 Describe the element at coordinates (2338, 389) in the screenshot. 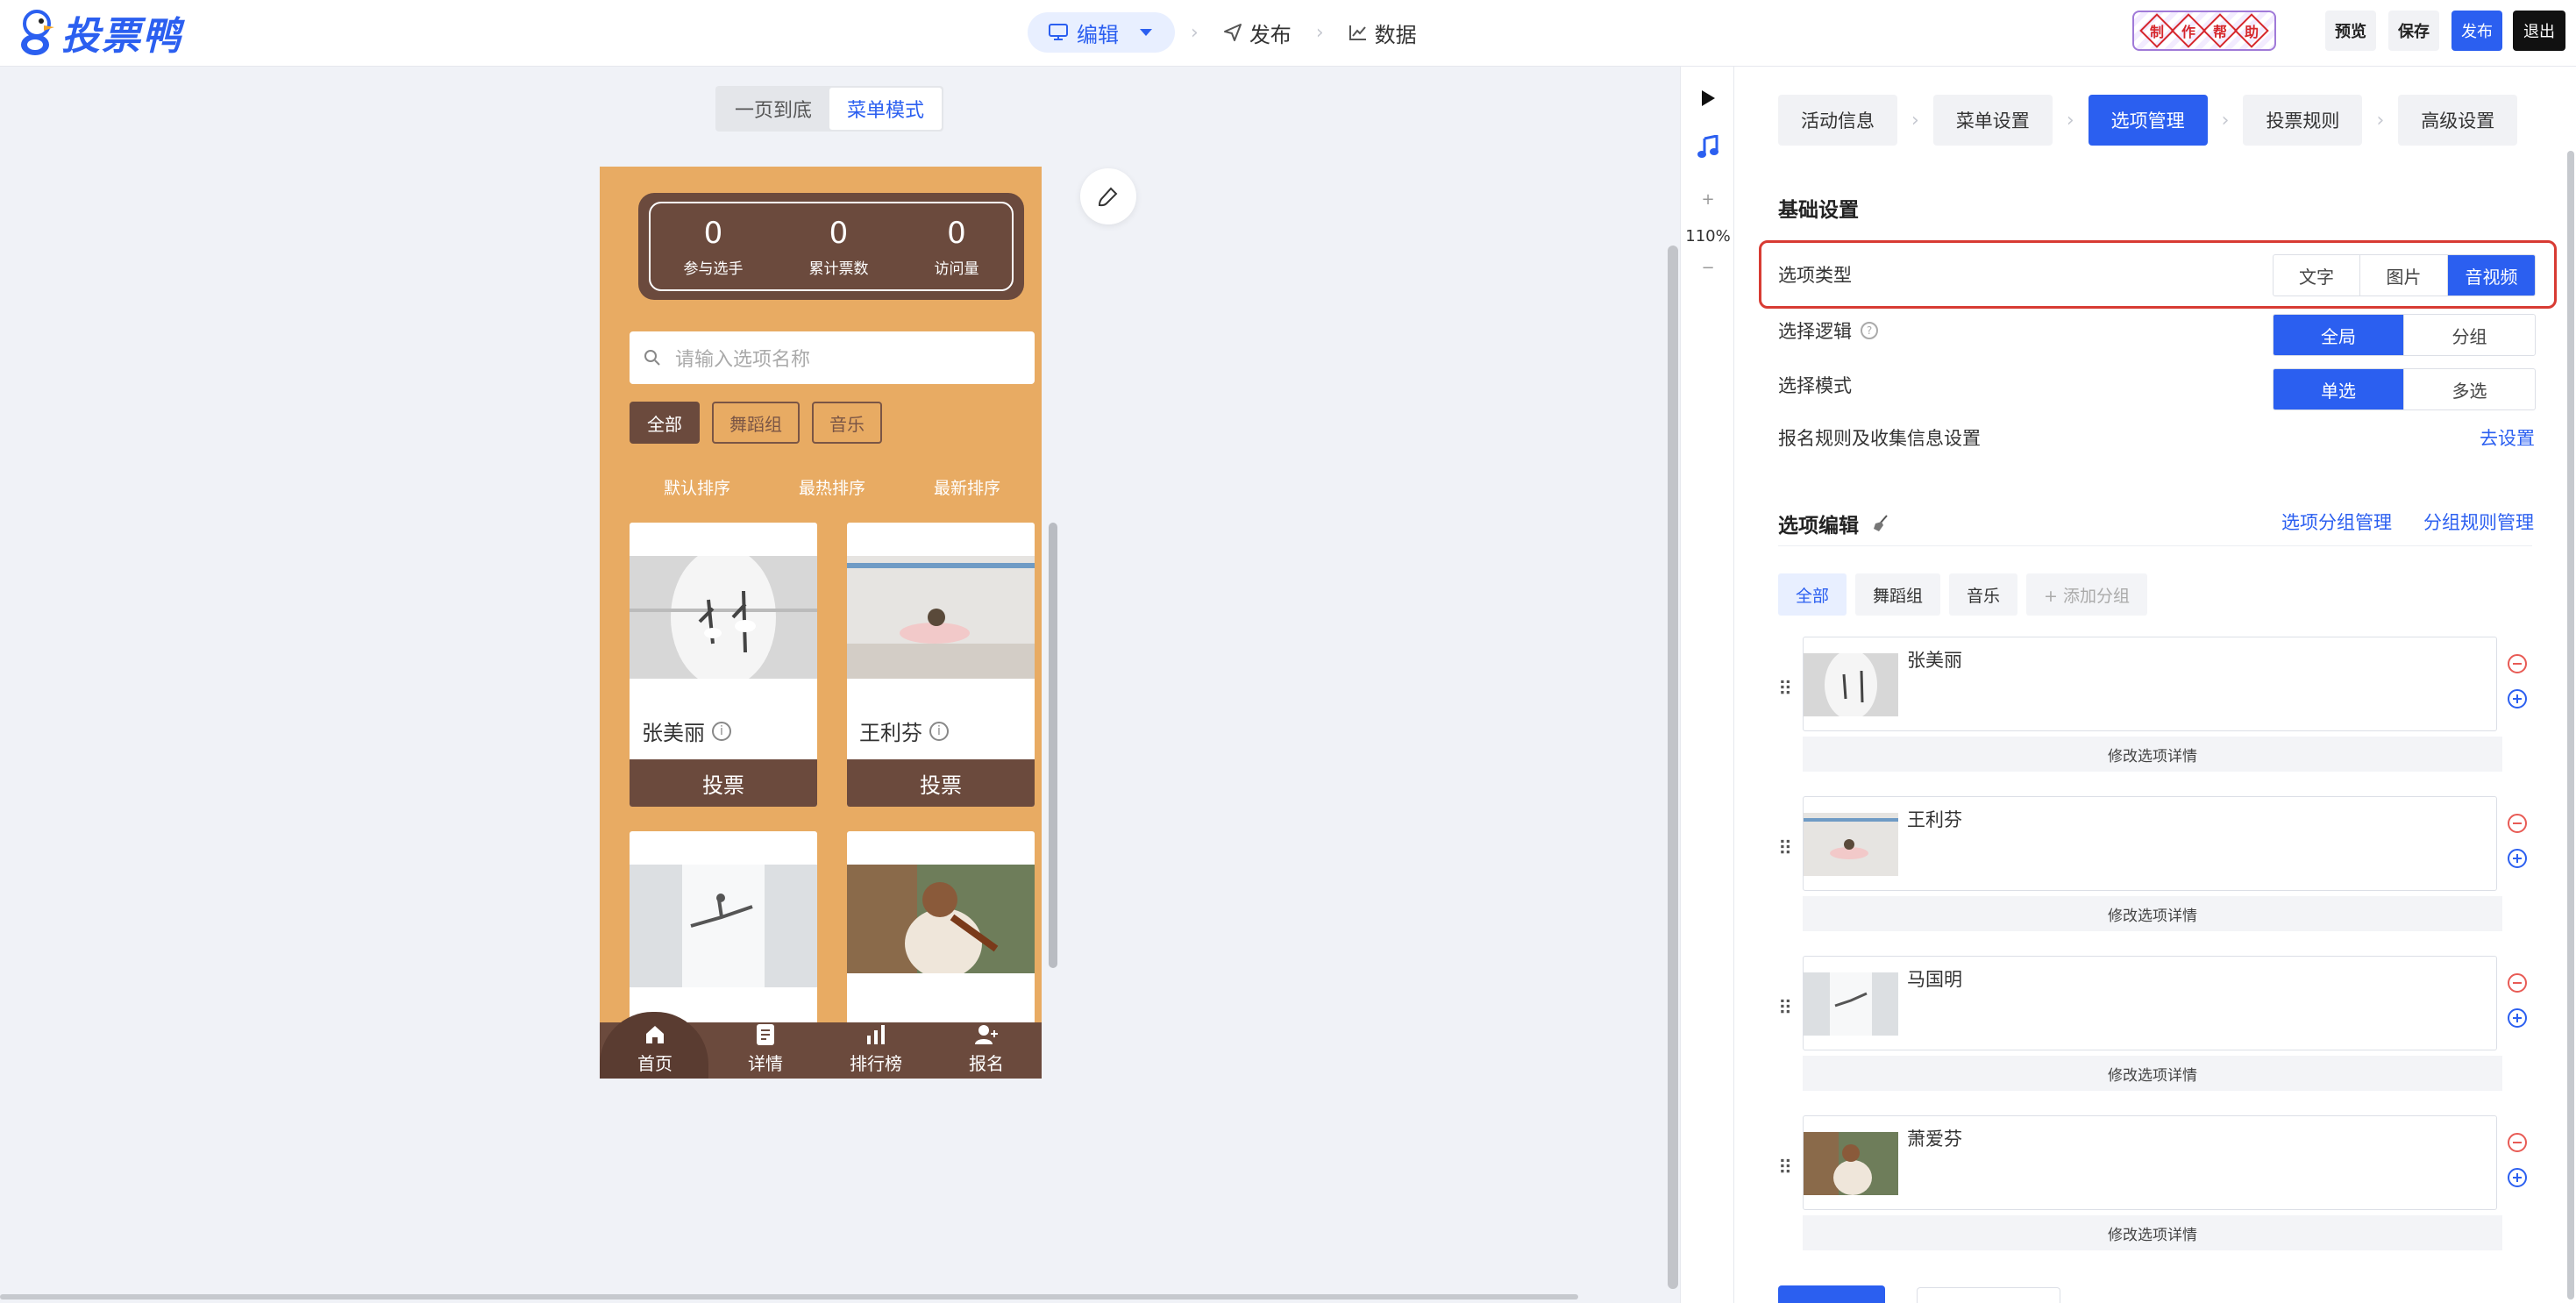

I see `select-mode-single: 单选` at that location.